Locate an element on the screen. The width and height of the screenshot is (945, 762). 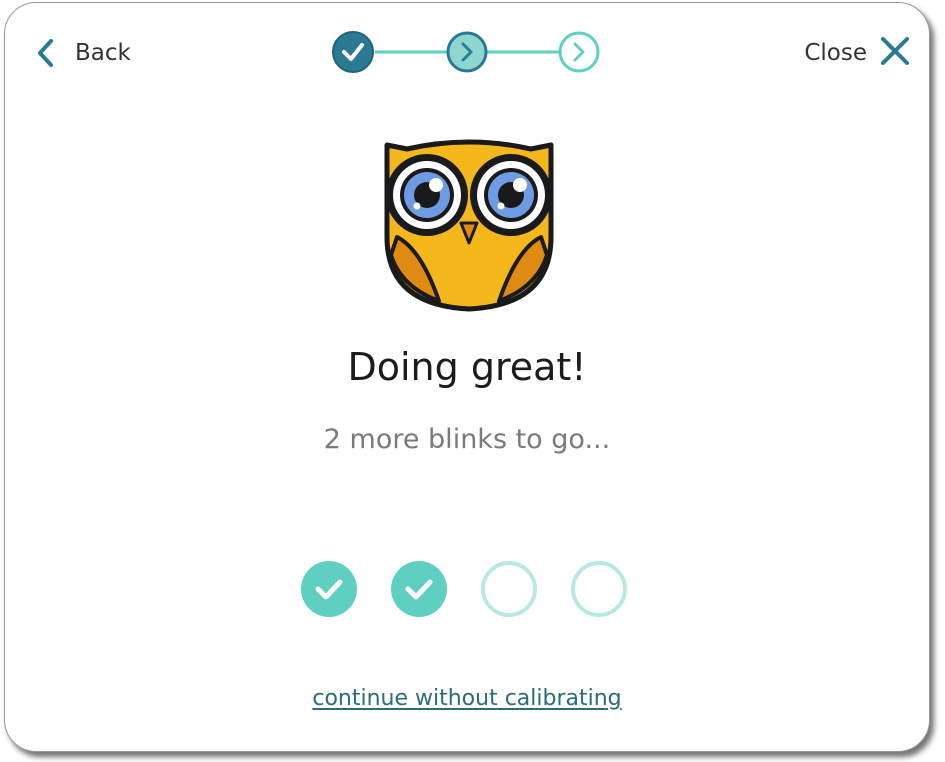
step-upcoming-icon is located at coordinates (579, 52).